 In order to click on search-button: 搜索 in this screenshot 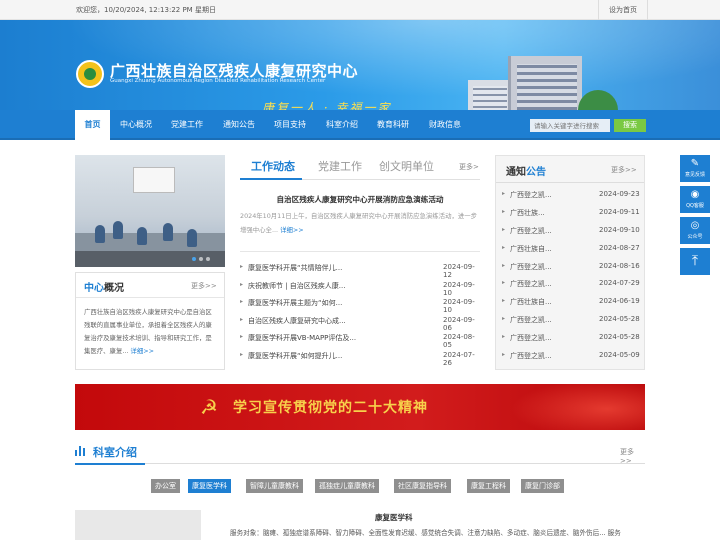, I will do `click(630, 125)`.